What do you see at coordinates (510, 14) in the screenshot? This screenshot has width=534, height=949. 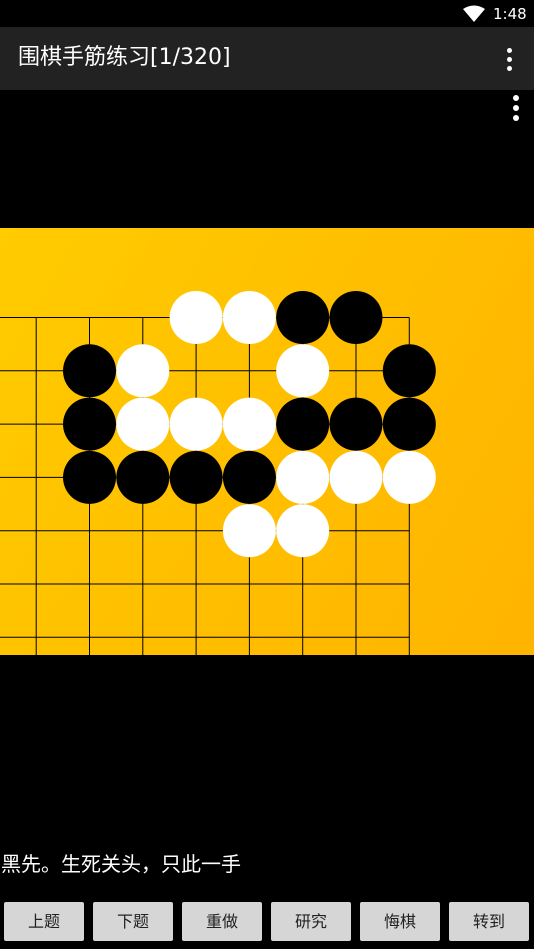 I see `status-time: 1:48` at bounding box center [510, 14].